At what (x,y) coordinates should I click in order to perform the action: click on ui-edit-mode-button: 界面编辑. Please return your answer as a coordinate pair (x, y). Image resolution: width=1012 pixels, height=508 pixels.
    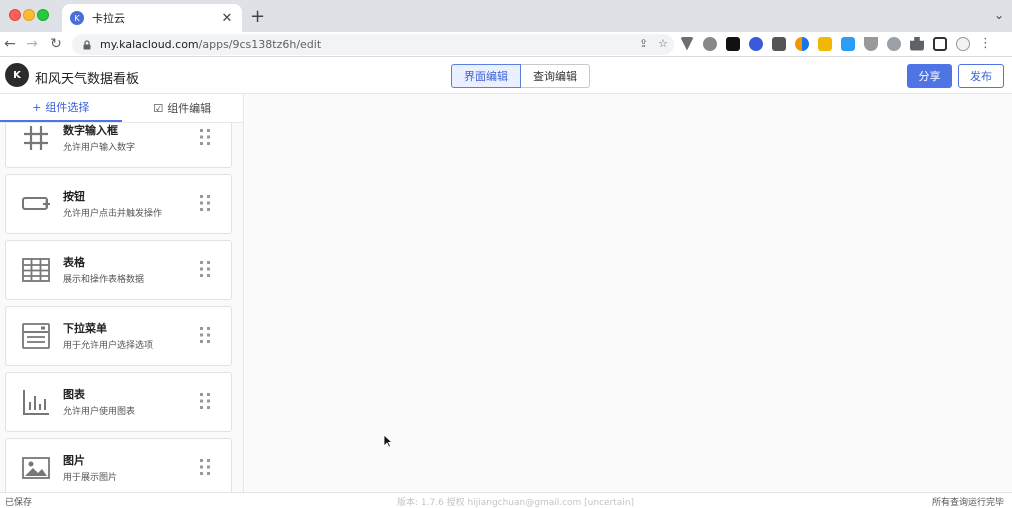
    Looking at the image, I should click on (486, 76).